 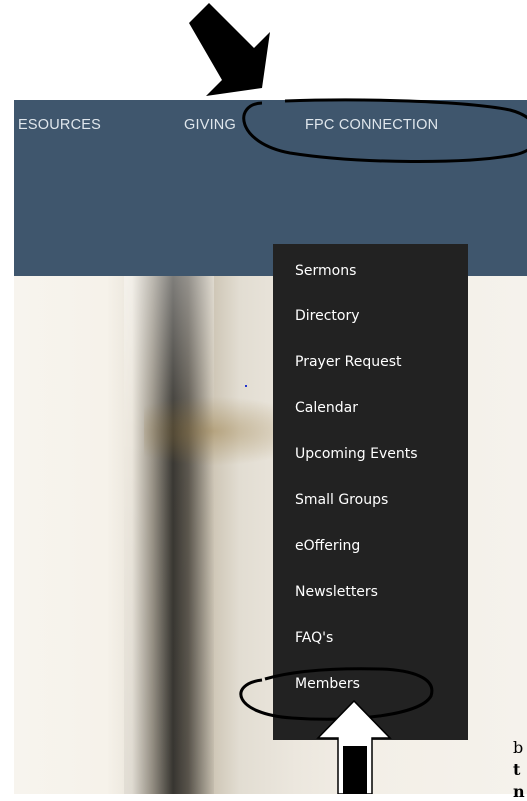 I want to click on members-highlight-ellipse, so click(x=336, y=694).